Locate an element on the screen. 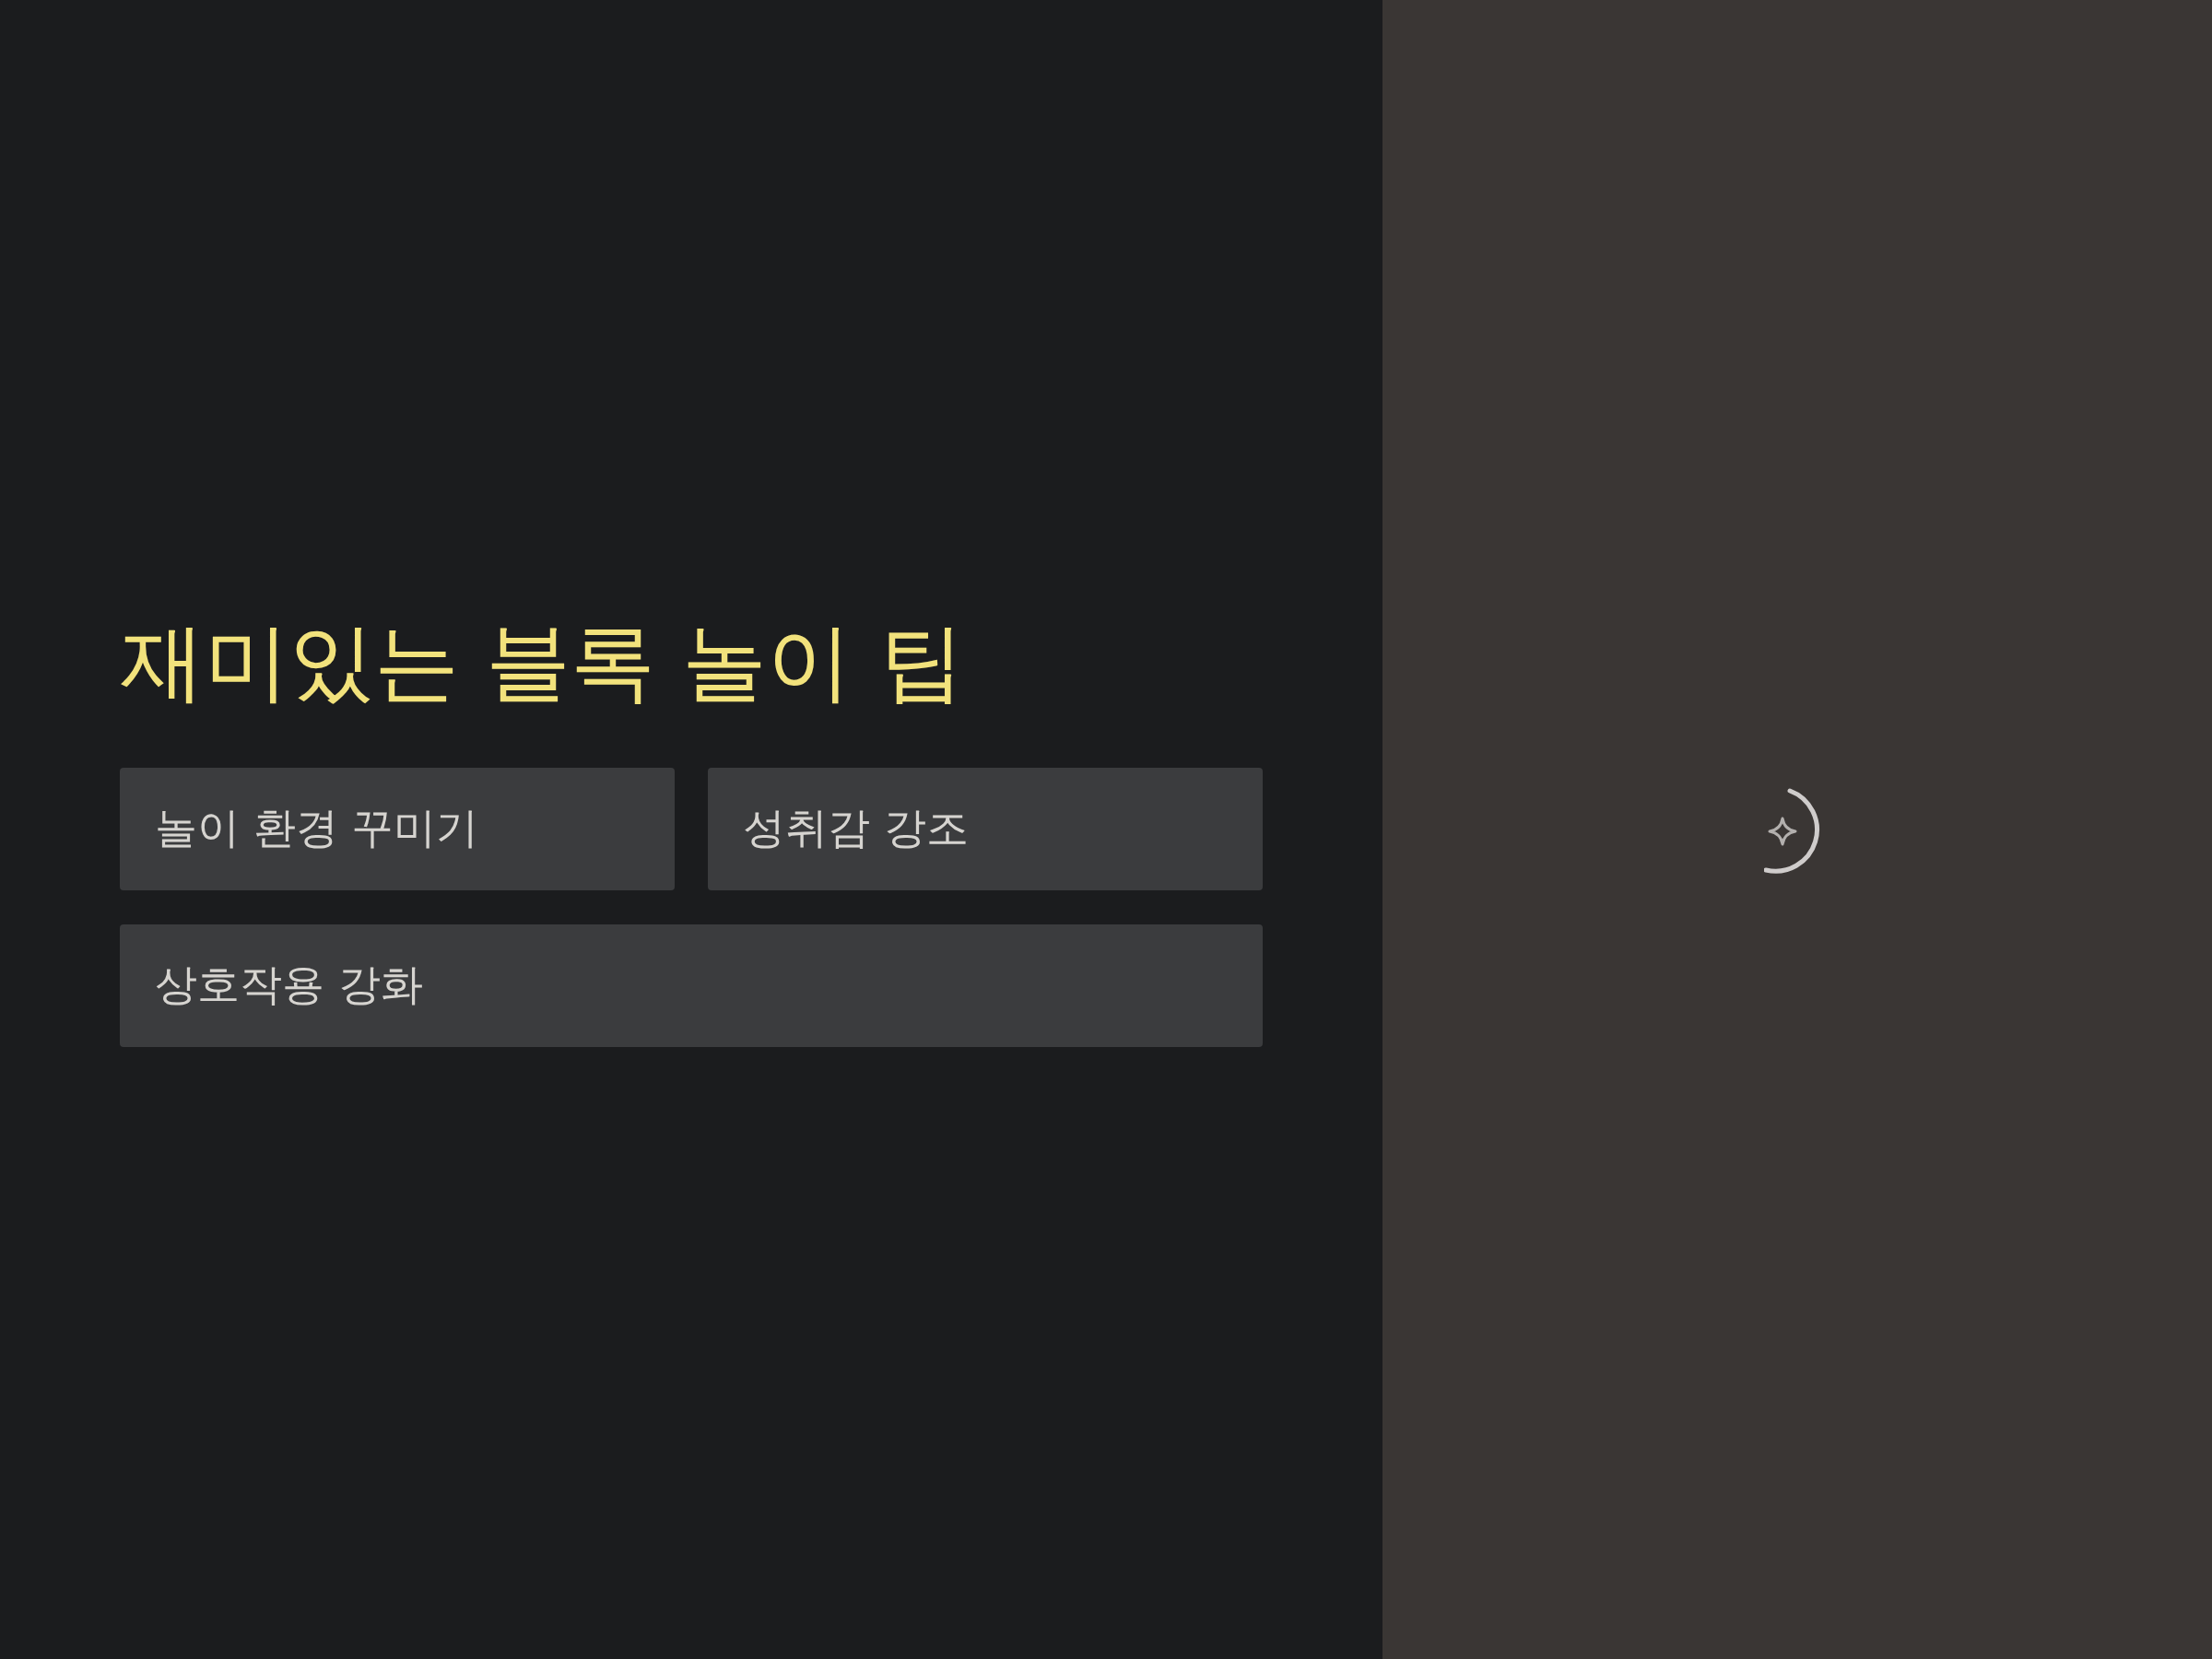 This screenshot has width=2212, height=1659. suggestion-button: 상호작용 강화 is located at coordinates (691, 985).